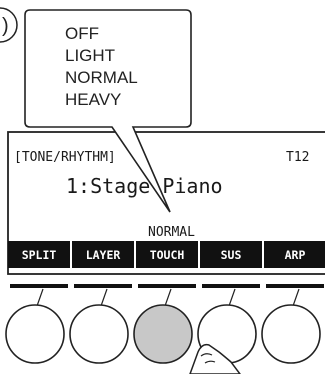 This screenshot has width=325, height=374. I want to click on callout-option-heavy: HEAVY, so click(93, 99).